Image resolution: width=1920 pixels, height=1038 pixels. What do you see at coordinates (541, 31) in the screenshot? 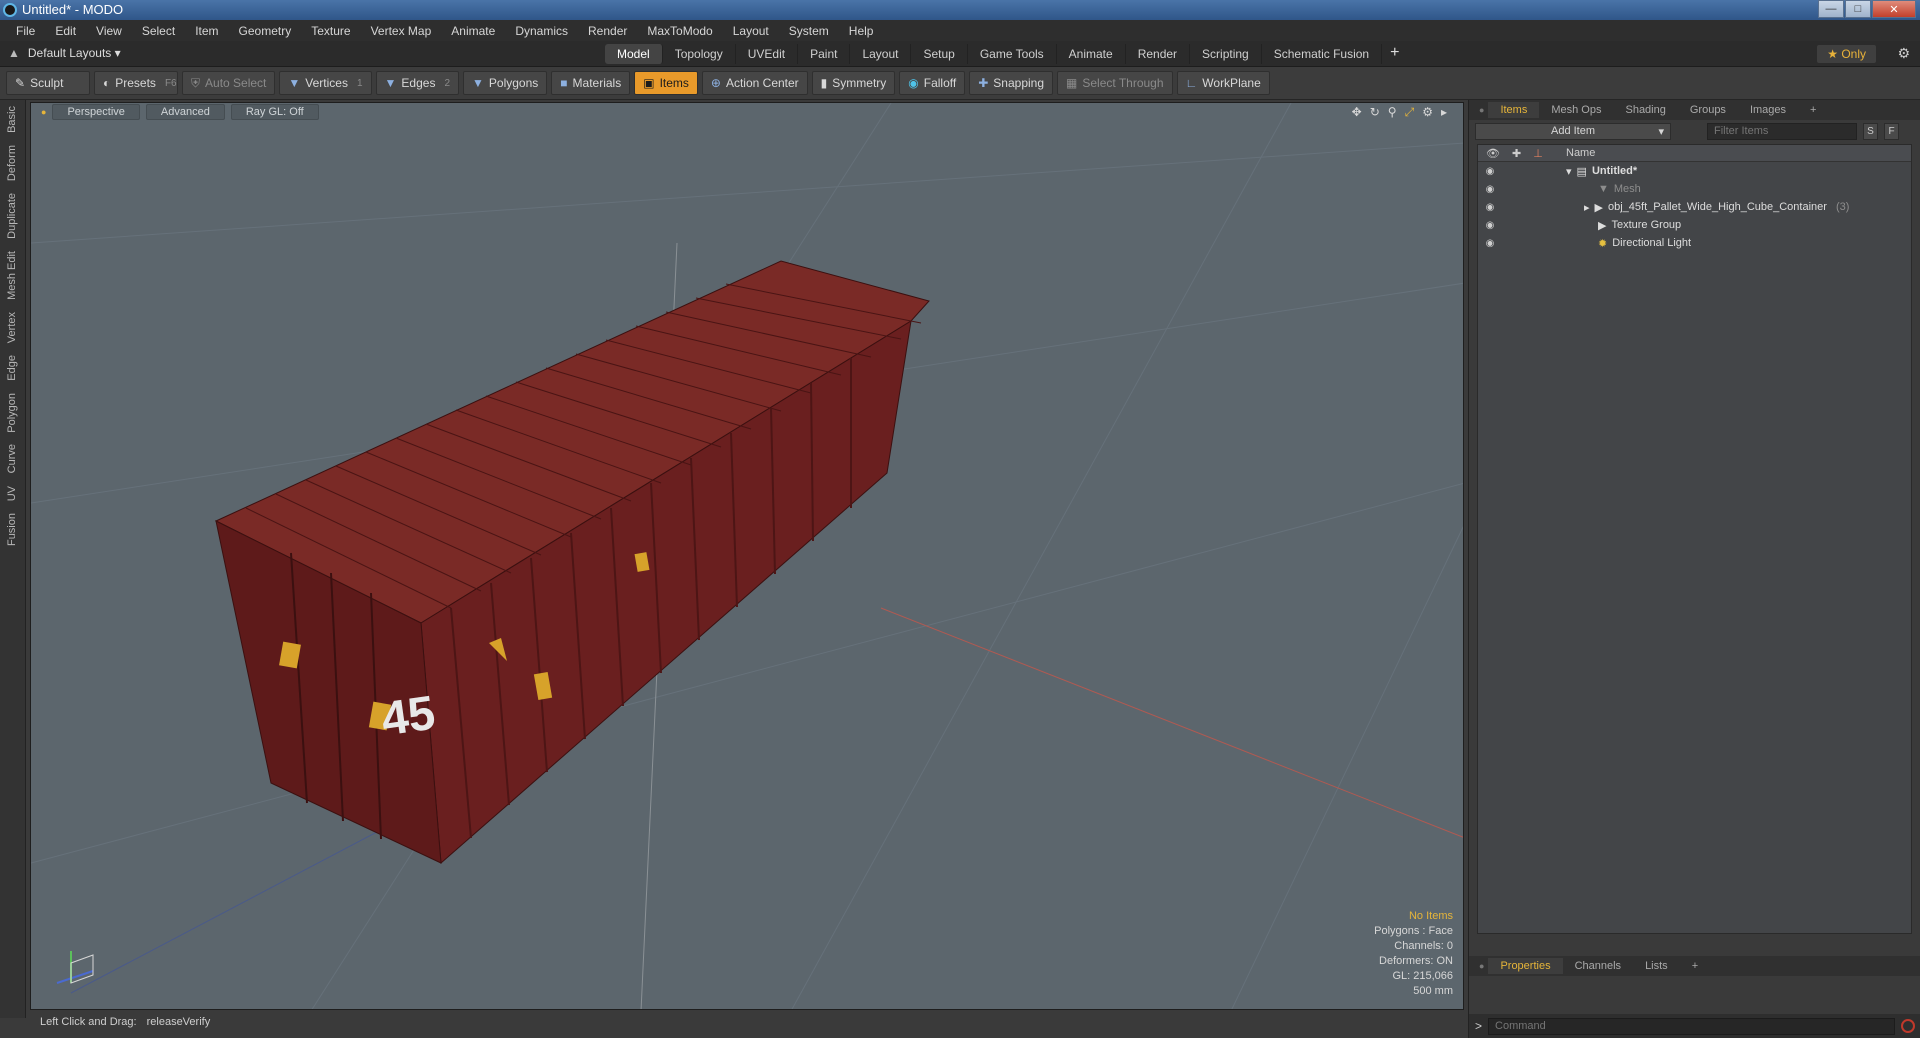
I see `menu-dynamics: Dynamics` at bounding box center [541, 31].